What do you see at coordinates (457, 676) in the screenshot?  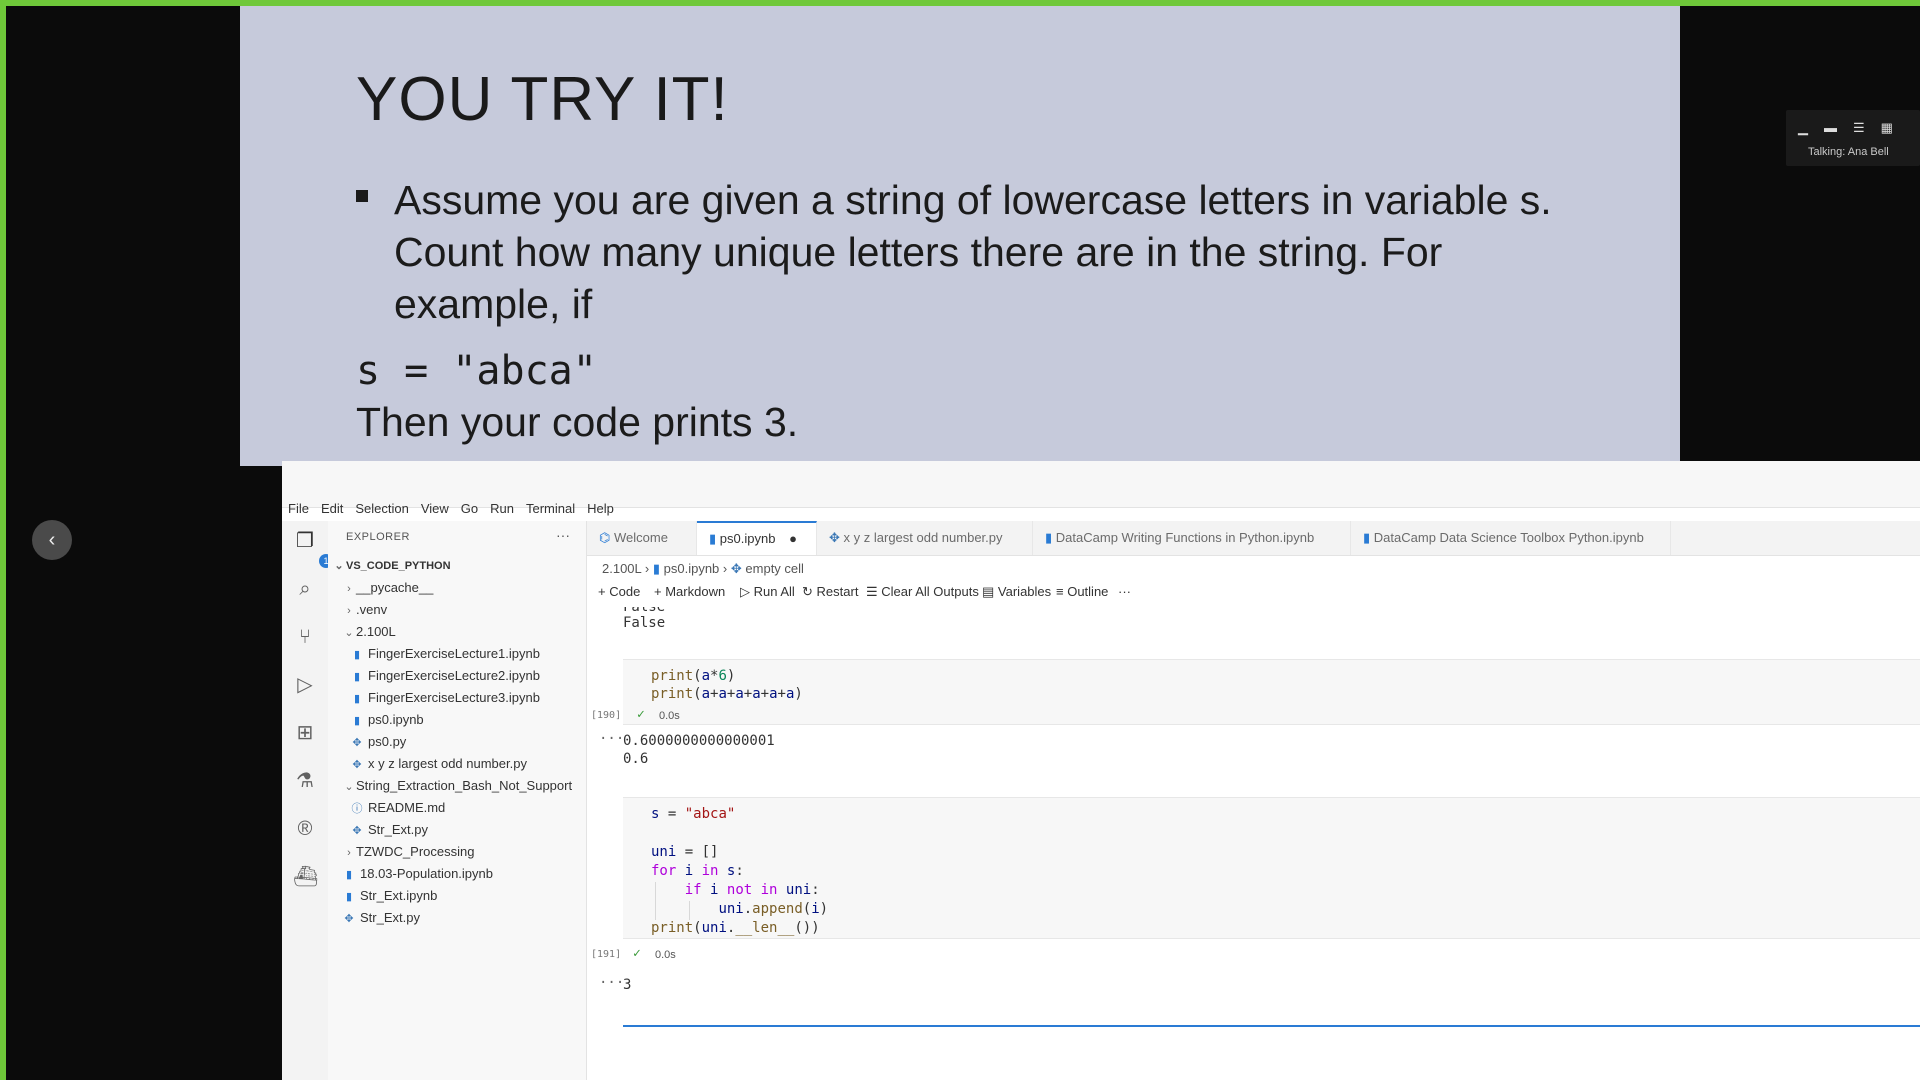 I see `file-item: ▮ FingerExerciseLecture2.ipynb` at bounding box center [457, 676].